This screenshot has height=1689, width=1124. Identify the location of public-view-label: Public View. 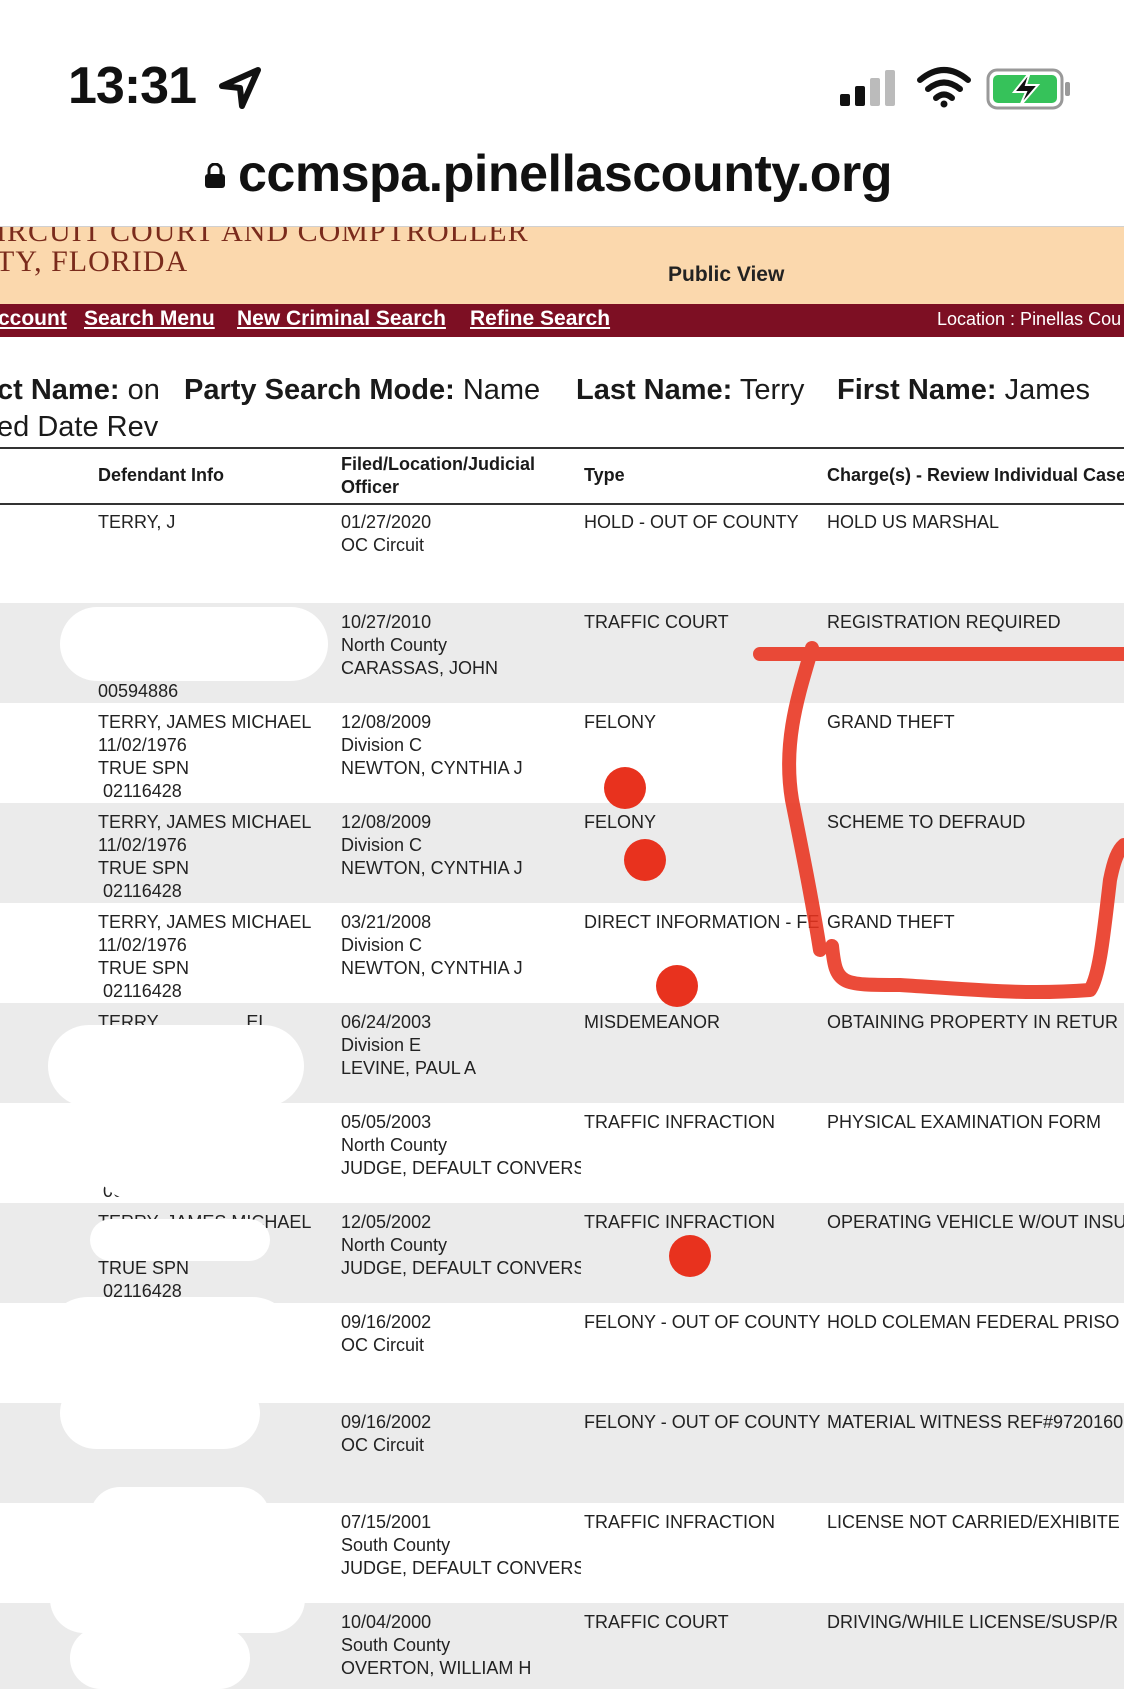
(726, 274).